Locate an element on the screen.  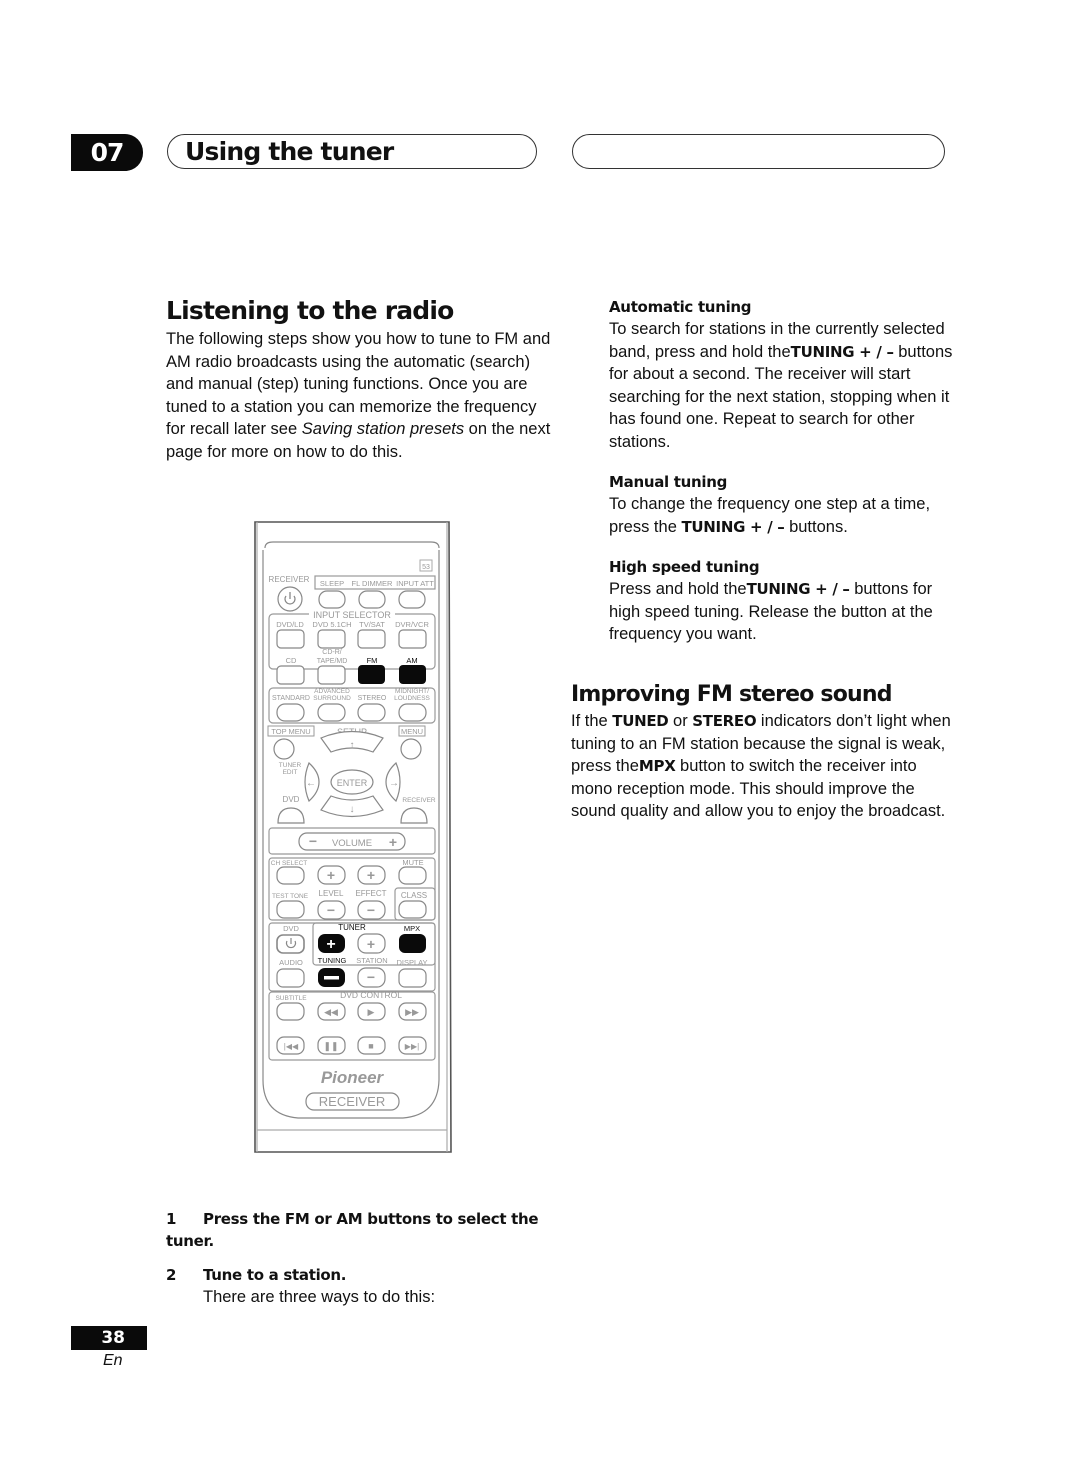
step-2: 2 Tune to a station. is located at coordinates (356, 1275).